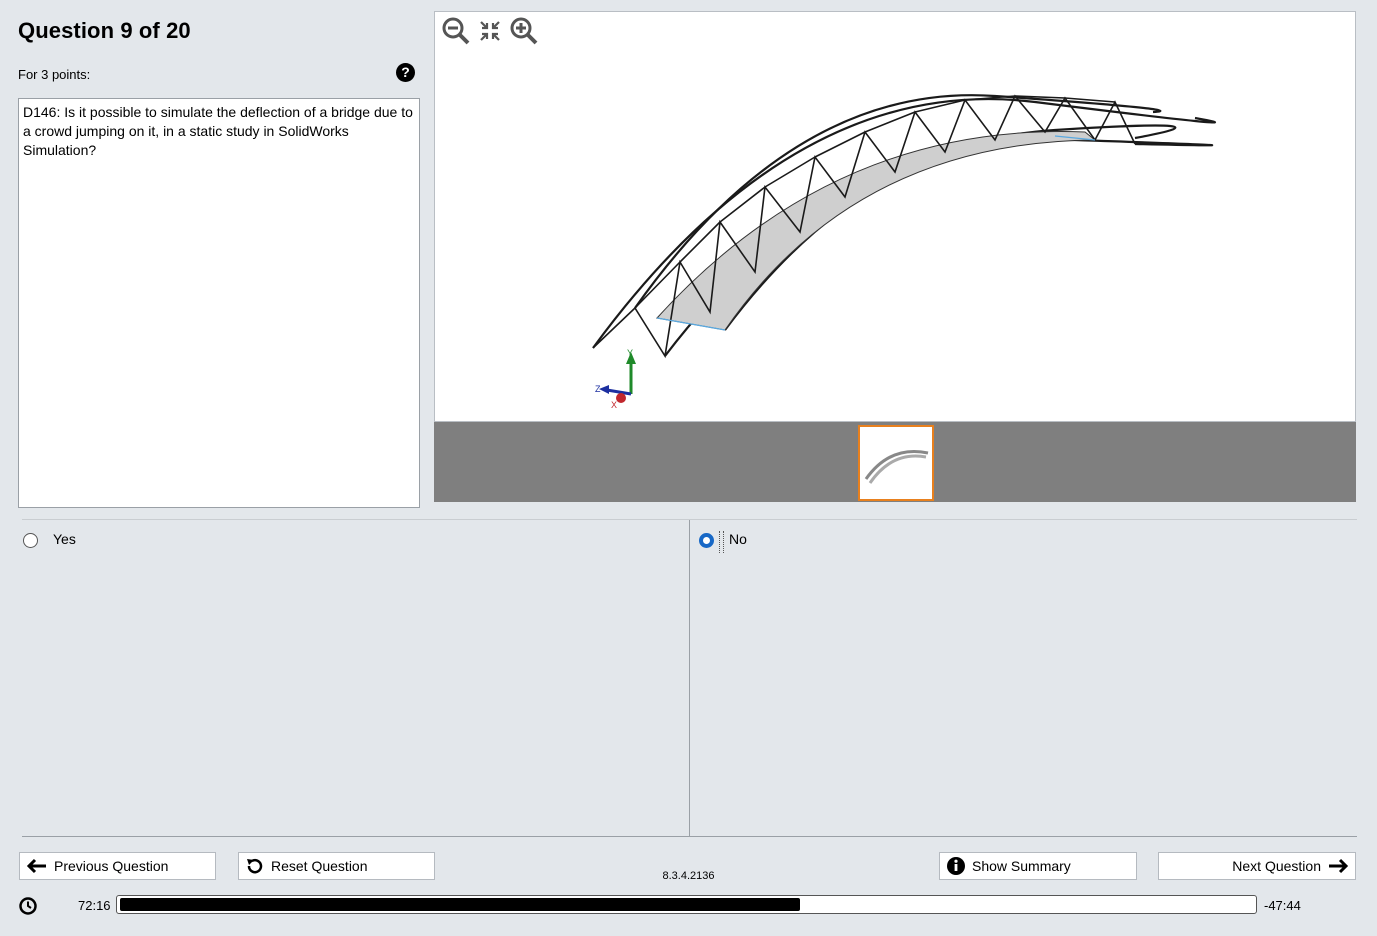 The width and height of the screenshot is (1377, 936). Describe the element at coordinates (896, 463) in the screenshot. I see `image-thumbnail` at that location.